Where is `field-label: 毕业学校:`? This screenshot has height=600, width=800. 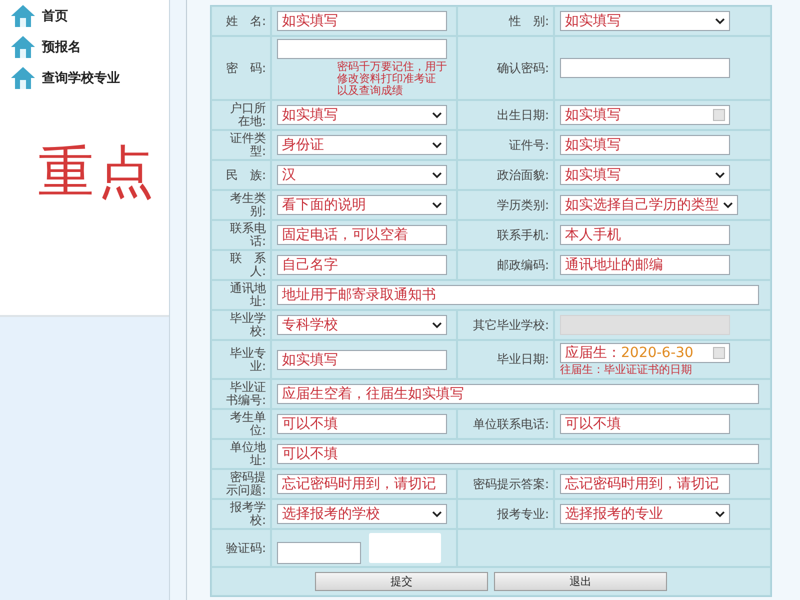
field-label: 毕业学校: is located at coordinates (247, 325).